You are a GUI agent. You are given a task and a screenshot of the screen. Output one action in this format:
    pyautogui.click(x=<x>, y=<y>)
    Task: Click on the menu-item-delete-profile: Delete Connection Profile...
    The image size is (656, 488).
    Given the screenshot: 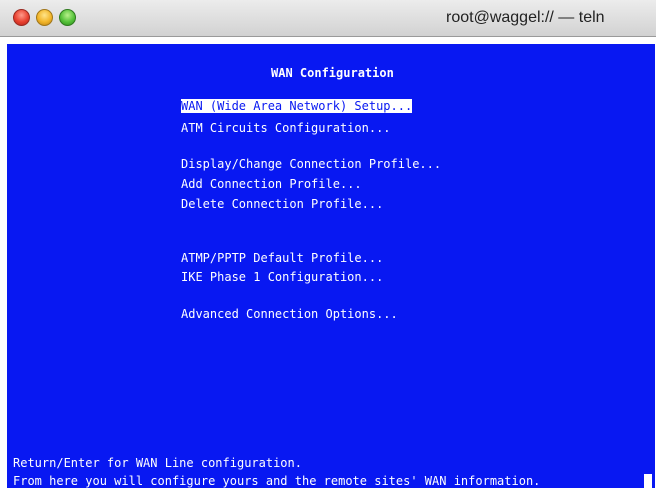 What is the action you would take?
    pyautogui.click(x=282, y=204)
    